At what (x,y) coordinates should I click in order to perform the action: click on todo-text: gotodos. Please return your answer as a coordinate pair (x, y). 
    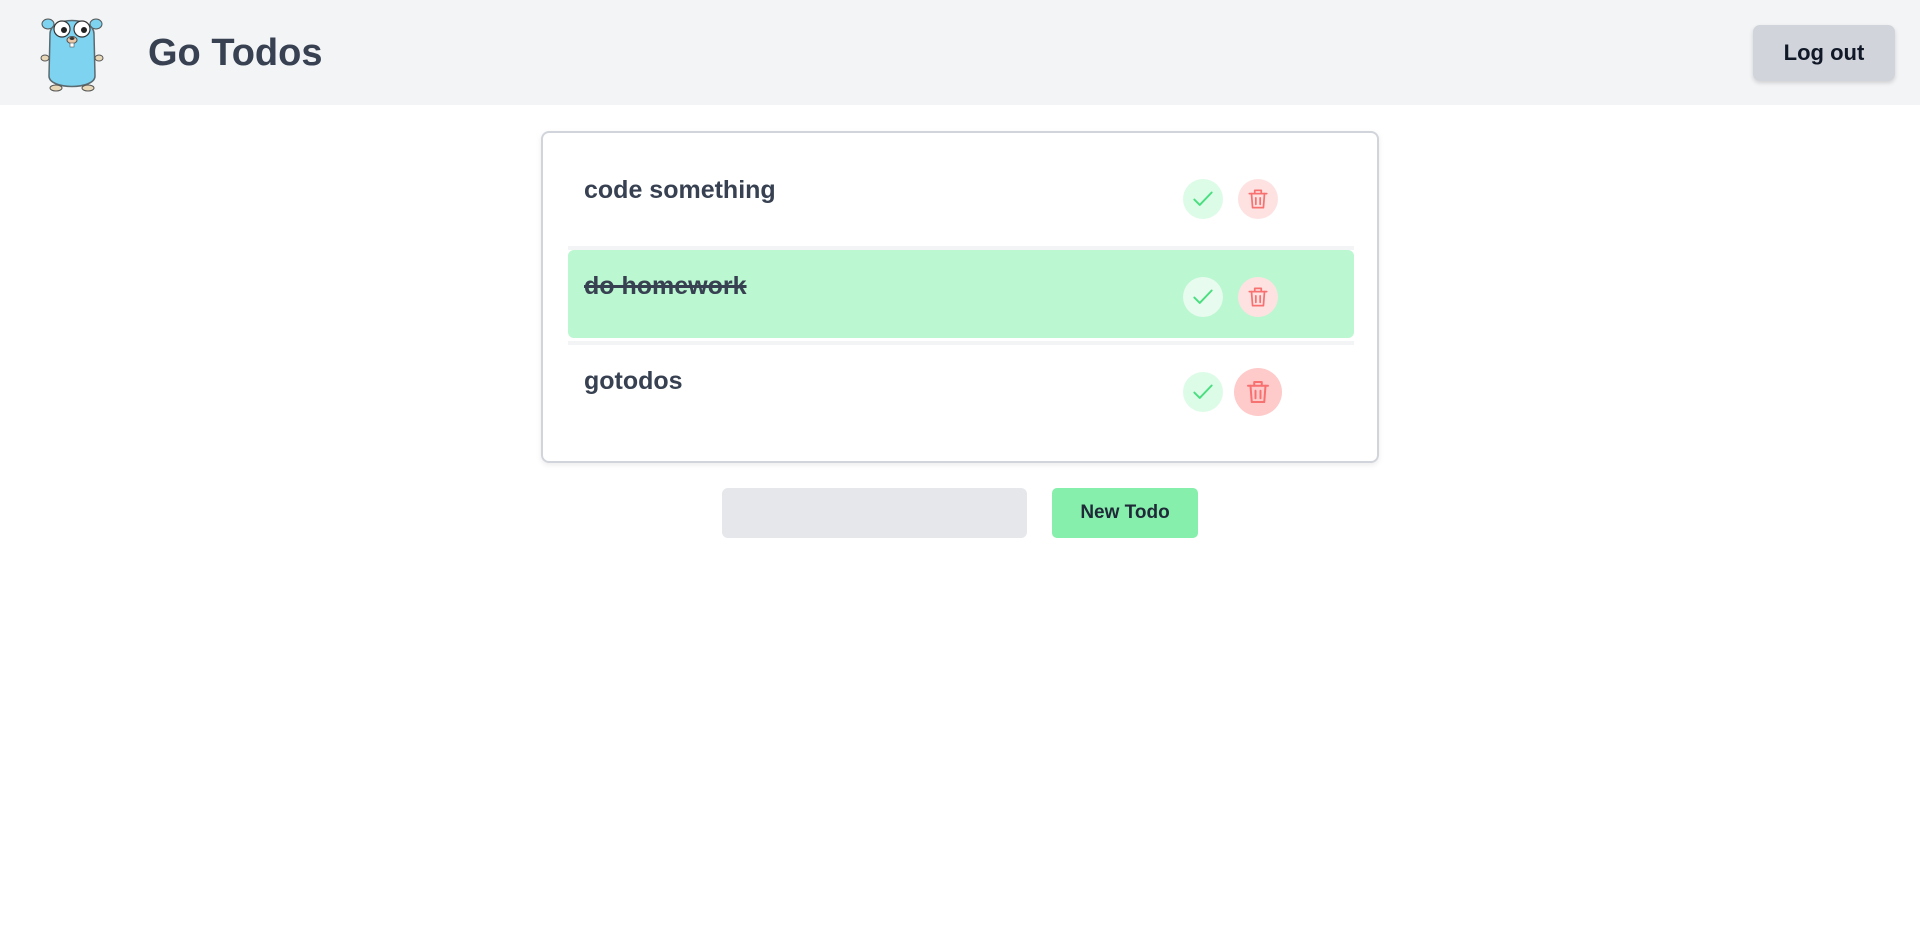
    Looking at the image, I should click on (633, 381).